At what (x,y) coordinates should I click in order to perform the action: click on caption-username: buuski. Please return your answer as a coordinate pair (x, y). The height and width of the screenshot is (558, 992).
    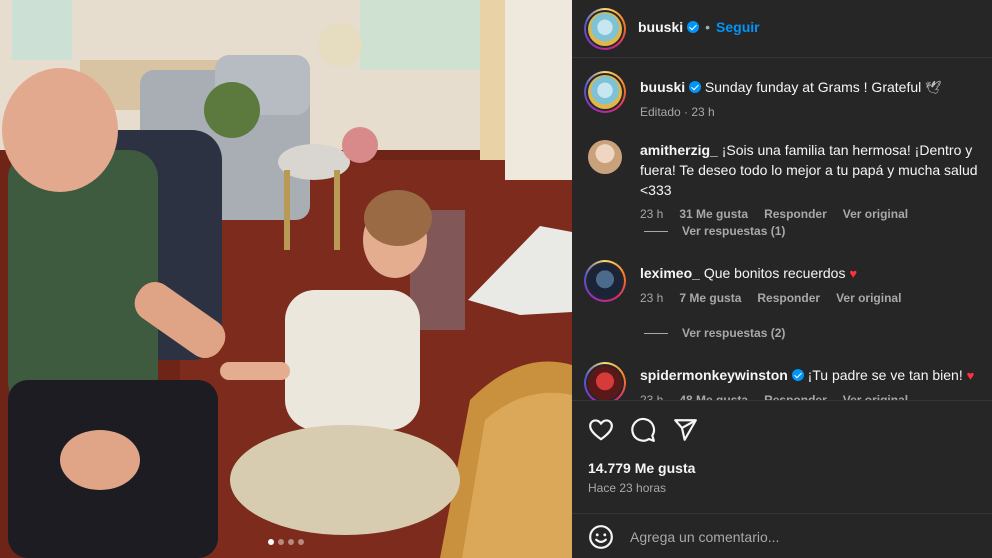
    Looking at the image, I should click on (662, 87).